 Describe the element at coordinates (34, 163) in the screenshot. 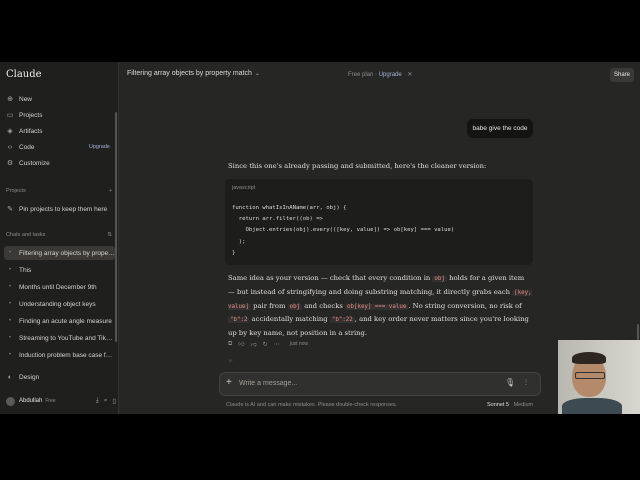

I see `sidebar-item-label: Customize` at that location.